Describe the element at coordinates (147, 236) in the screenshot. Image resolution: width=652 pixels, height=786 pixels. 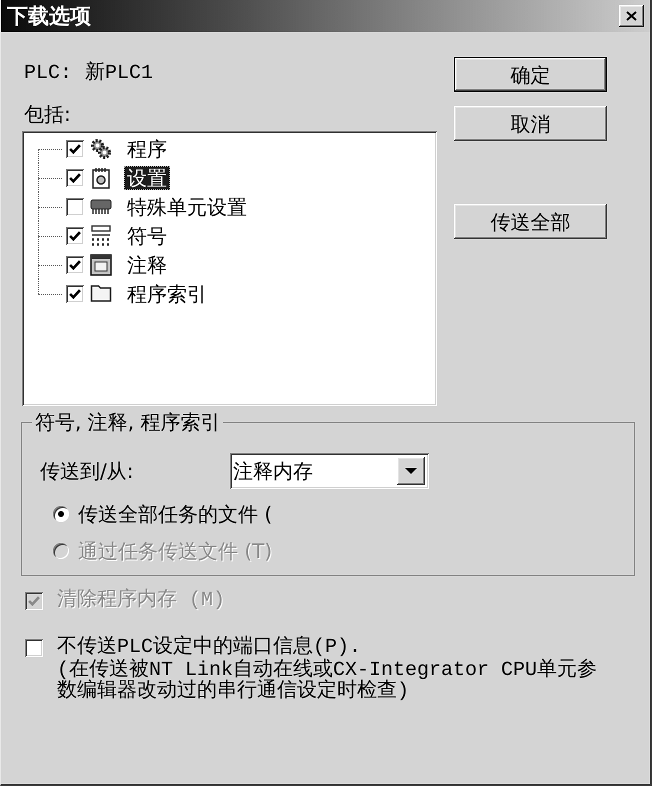
I see `tree-item-label: 符号` at that location.